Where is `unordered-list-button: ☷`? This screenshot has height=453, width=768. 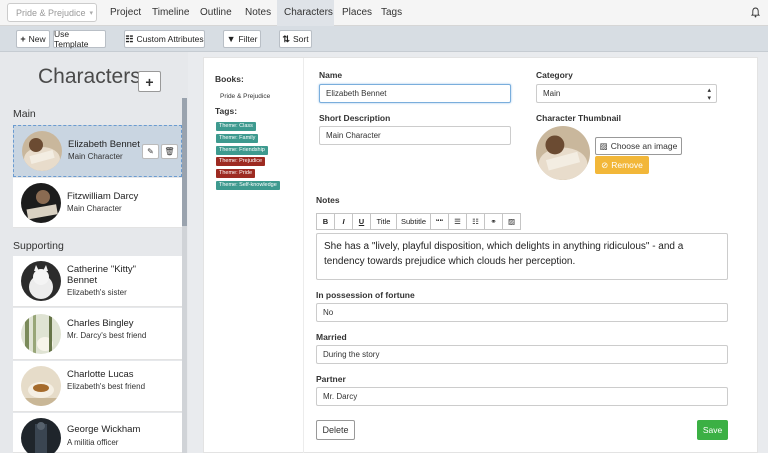 unordered-list-button: ☷ is located at coordinates (475, 221).